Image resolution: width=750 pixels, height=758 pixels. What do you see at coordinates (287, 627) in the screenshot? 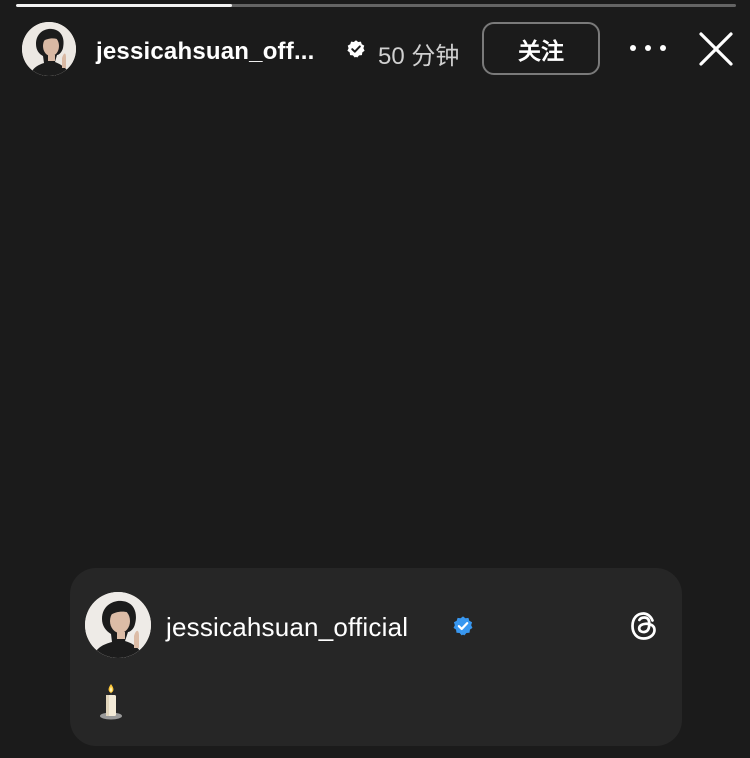
I see `card-username: jessicahsuan_official` at bounding box center [287, 627].